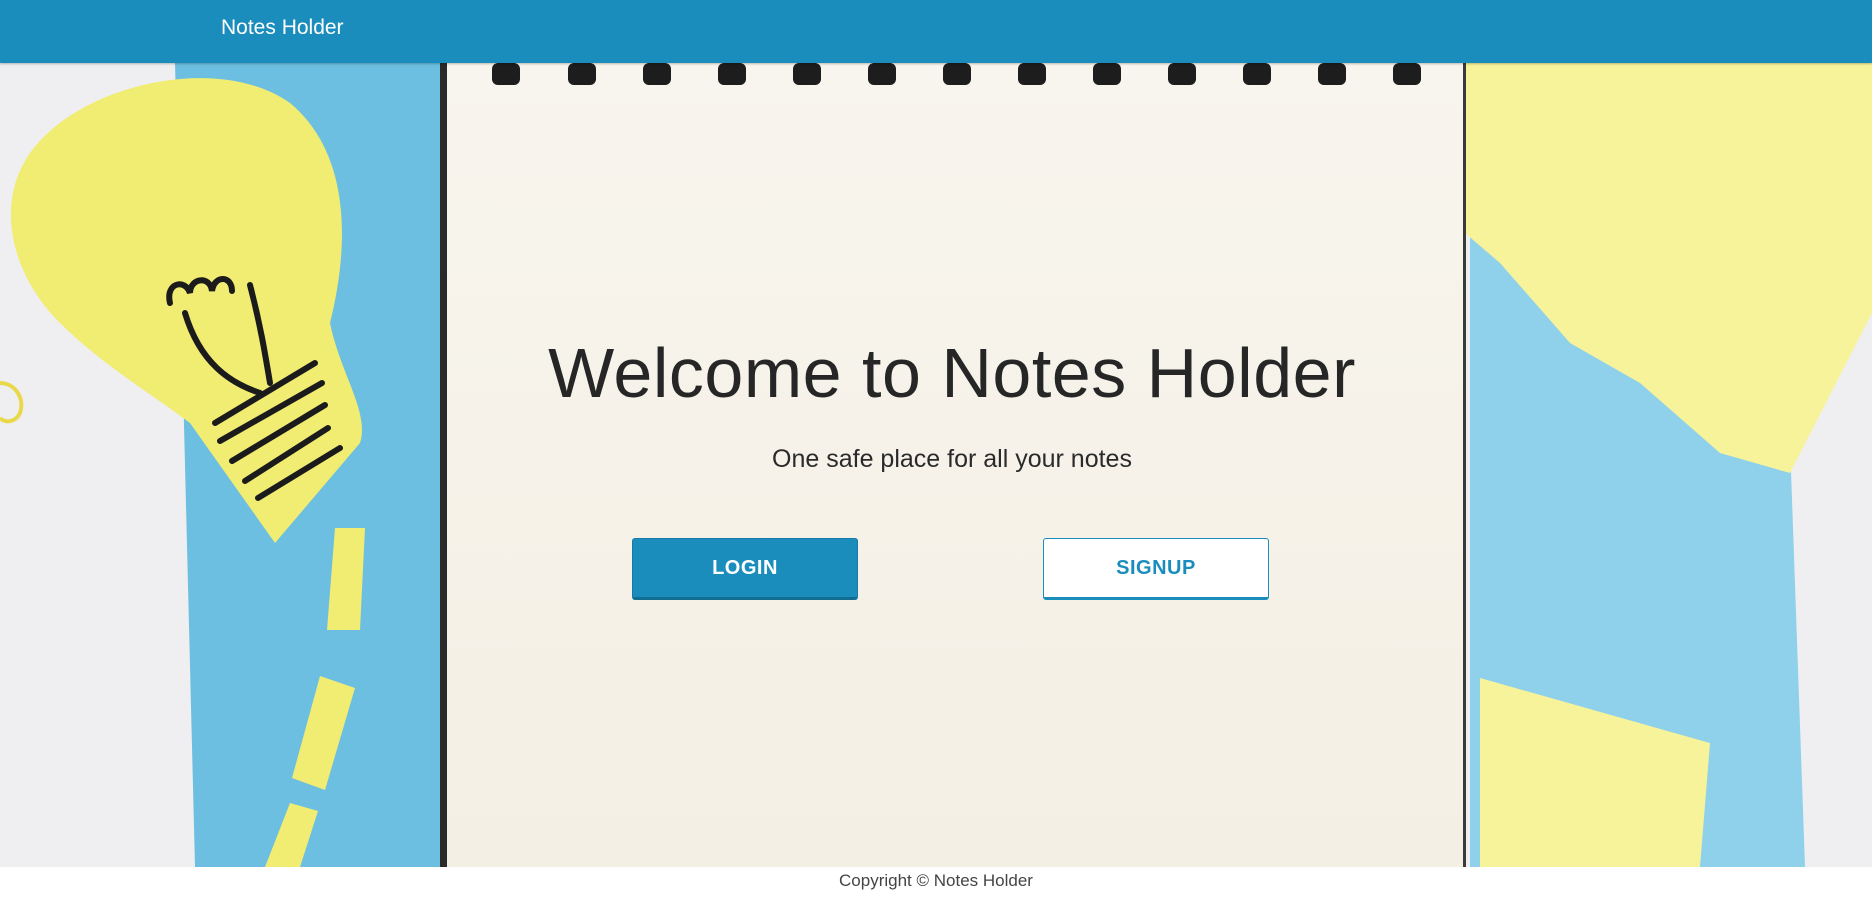  I want to click on top-navbar: Notes Holder, so click(936, 31).